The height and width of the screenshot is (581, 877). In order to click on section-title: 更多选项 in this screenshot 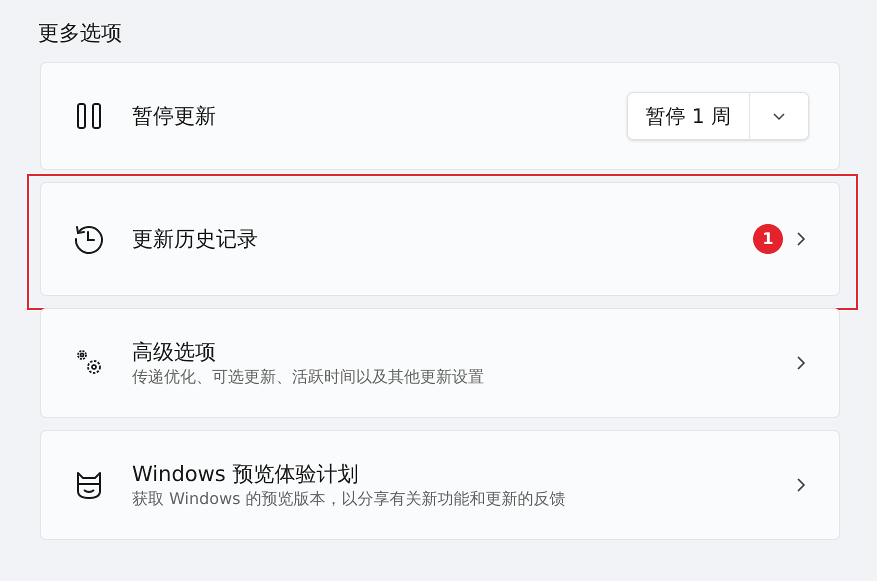, I will do `click(80, 33)`.